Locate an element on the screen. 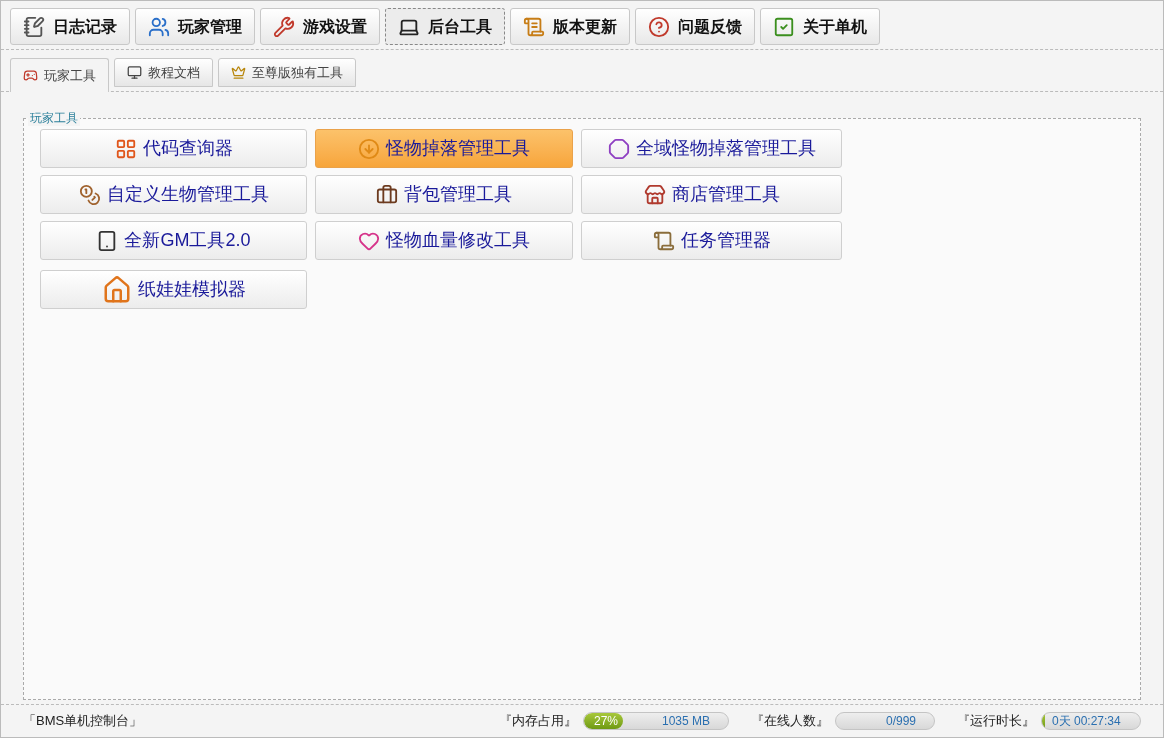  meter-label: 『在线人数』 is located at coordinates (790, 721).